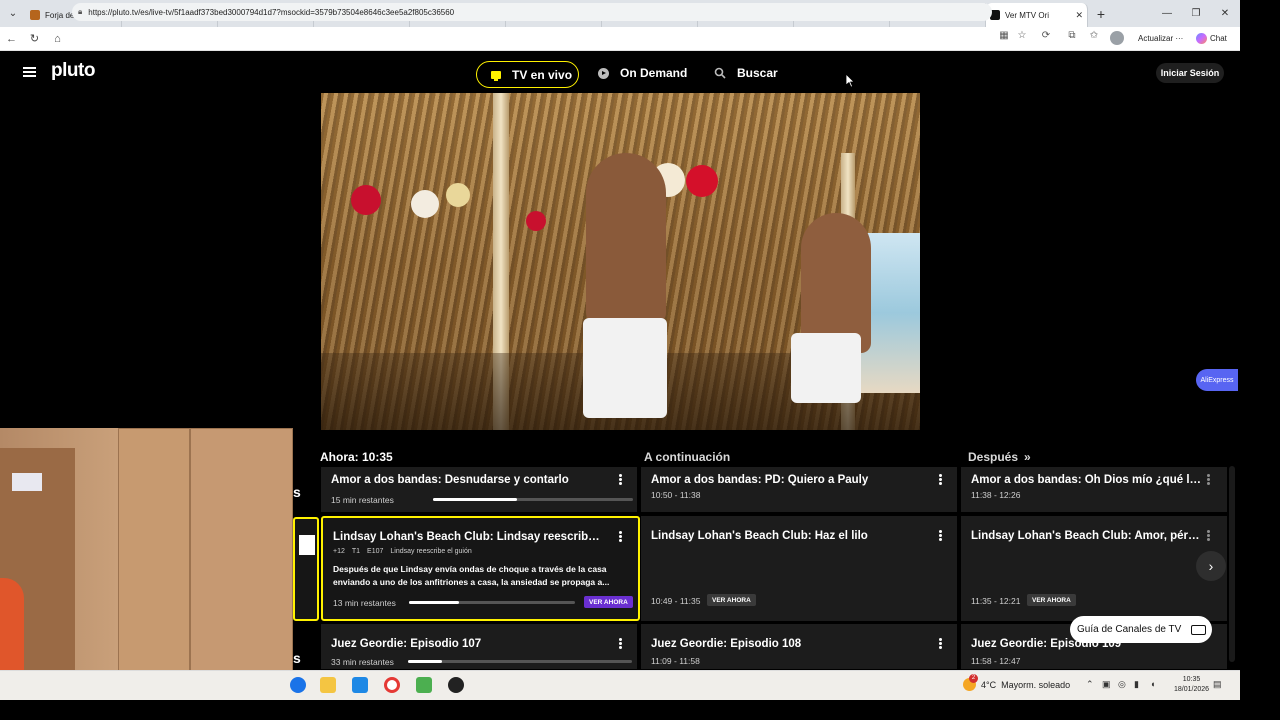 Image resolution: width=1280 pixels, height=720 pixels. What do you see at coordinates (362, 500) in the screenshot?
I see `remaining-time: 15 min restantes` at bounding box center [362, 500].